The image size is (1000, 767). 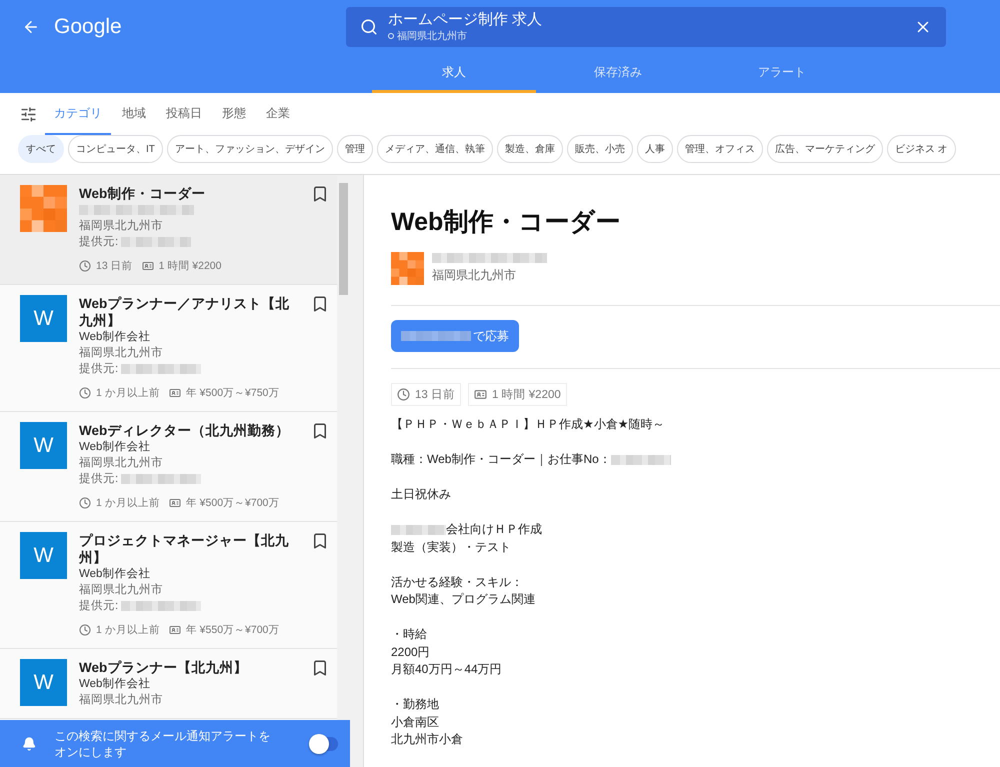 What do you see at coordinates (463, 599) in the screenshot?
I see `description-line: Web関連、プログラム関連` at bounding box center [463, 599].